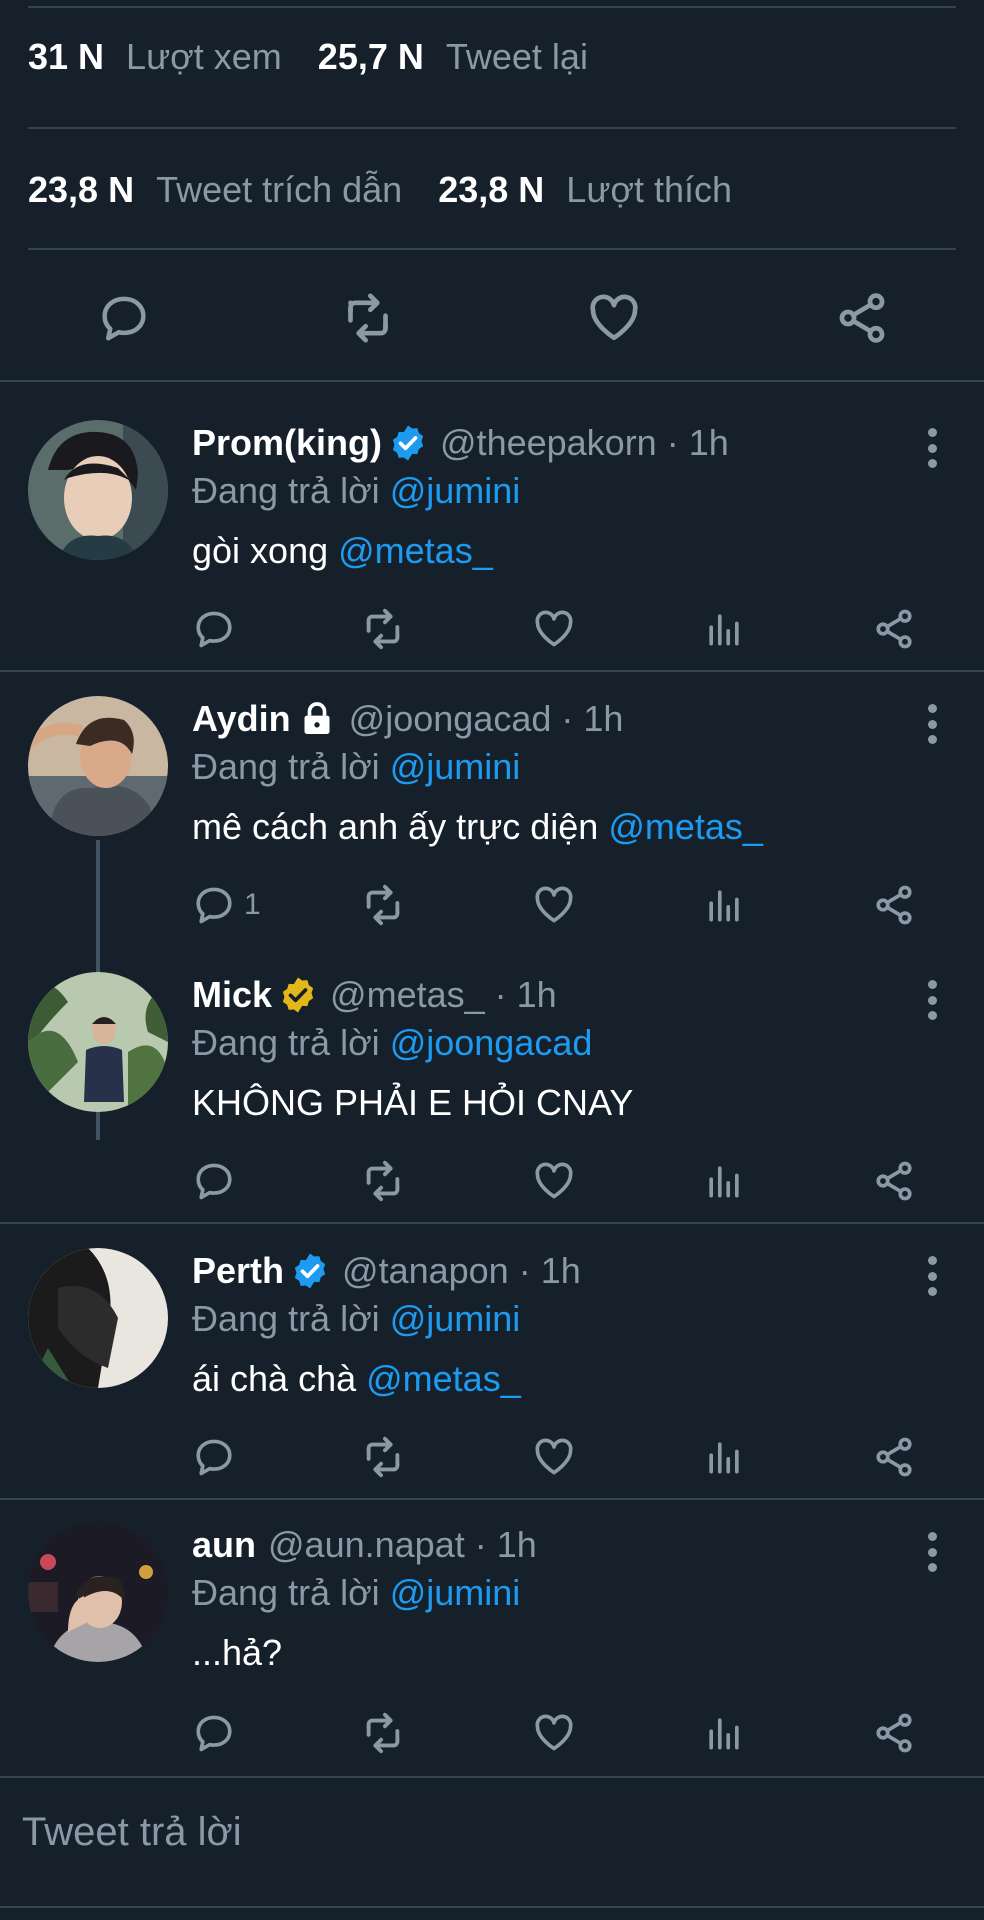  Describe the element at coordinates (492, 905) in the screenshot. I see `tweet-actions: 1` at that location.